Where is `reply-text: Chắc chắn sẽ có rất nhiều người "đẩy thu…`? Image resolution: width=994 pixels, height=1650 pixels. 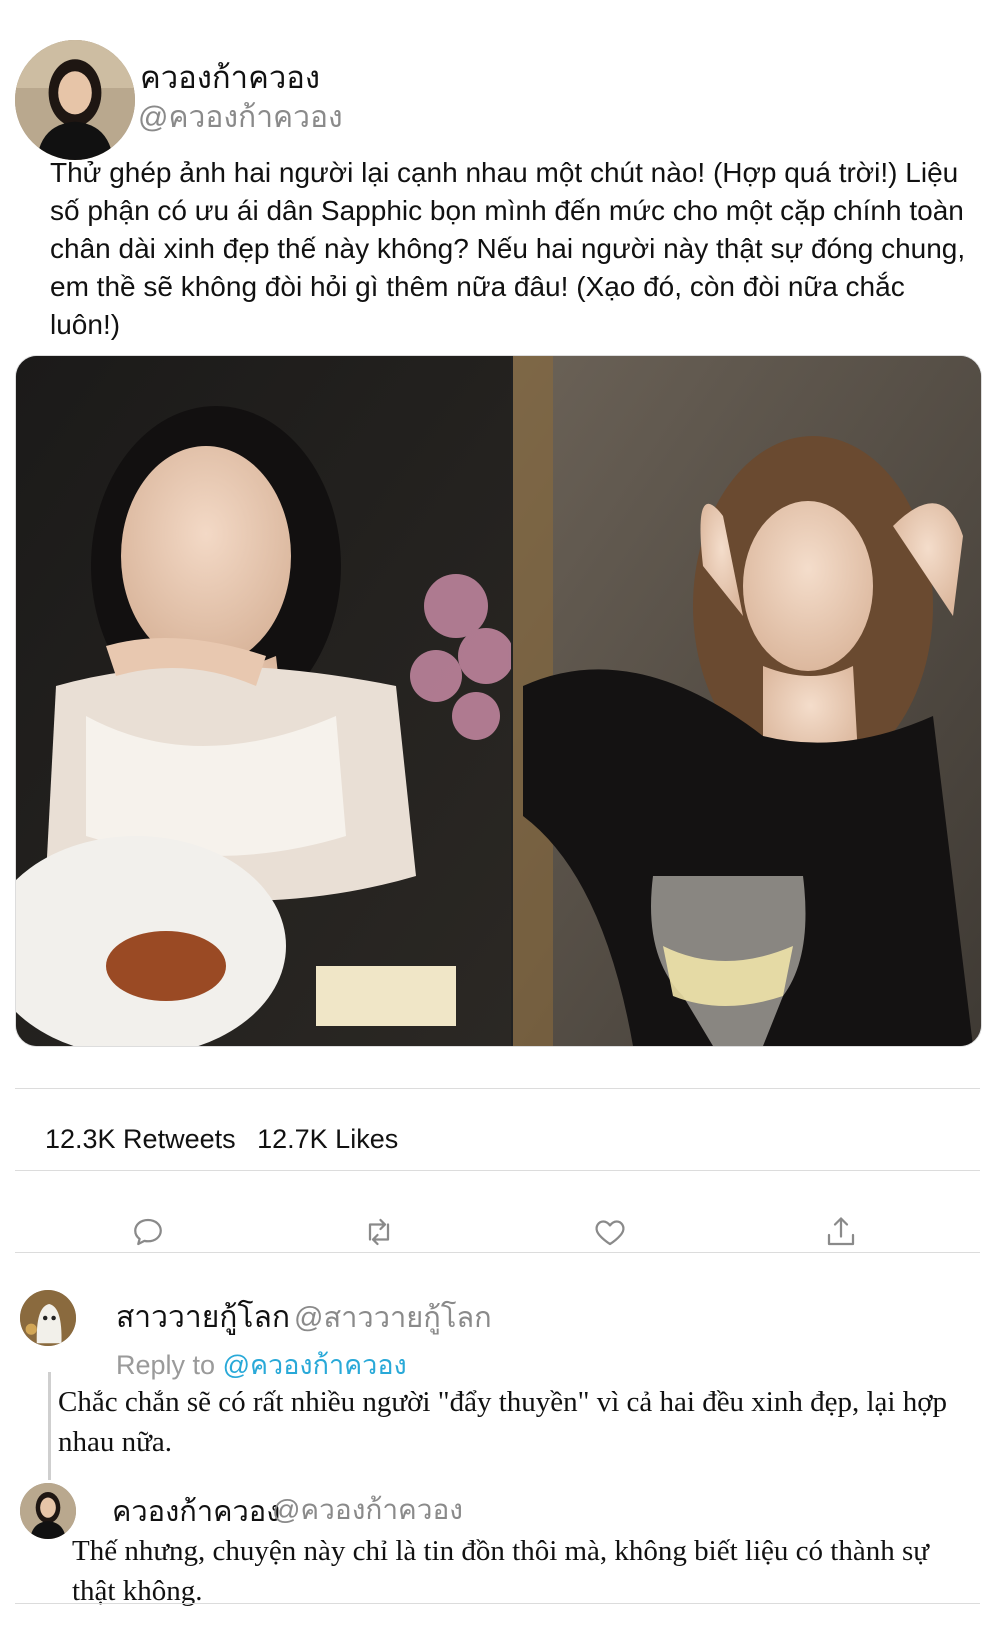
reply-text: Chắc chắn sẽ có rất nhiều người "đẩy thu… is located at coordinates (503, 1422).